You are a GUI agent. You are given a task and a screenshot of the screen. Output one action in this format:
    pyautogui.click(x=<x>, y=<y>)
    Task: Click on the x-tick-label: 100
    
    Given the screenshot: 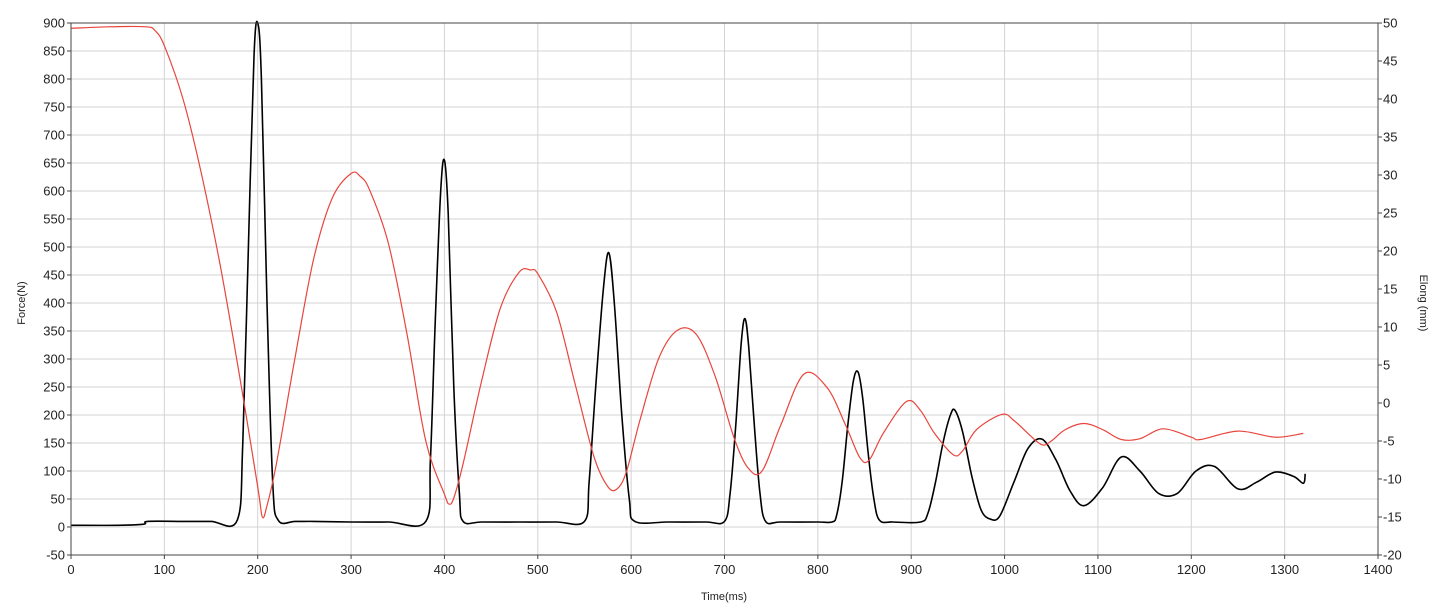 What is the action you would take?
    pyautogui.click(x=165, y=569)
    